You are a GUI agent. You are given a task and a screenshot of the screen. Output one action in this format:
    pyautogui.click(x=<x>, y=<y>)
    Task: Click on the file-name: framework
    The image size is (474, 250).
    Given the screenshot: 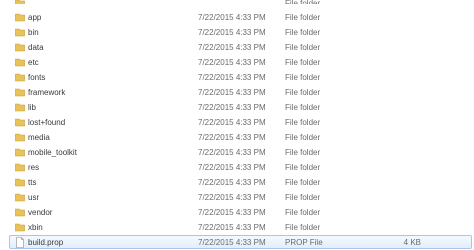 What is the action you would take?
    pyautogui.click(x=47, y=92)
    